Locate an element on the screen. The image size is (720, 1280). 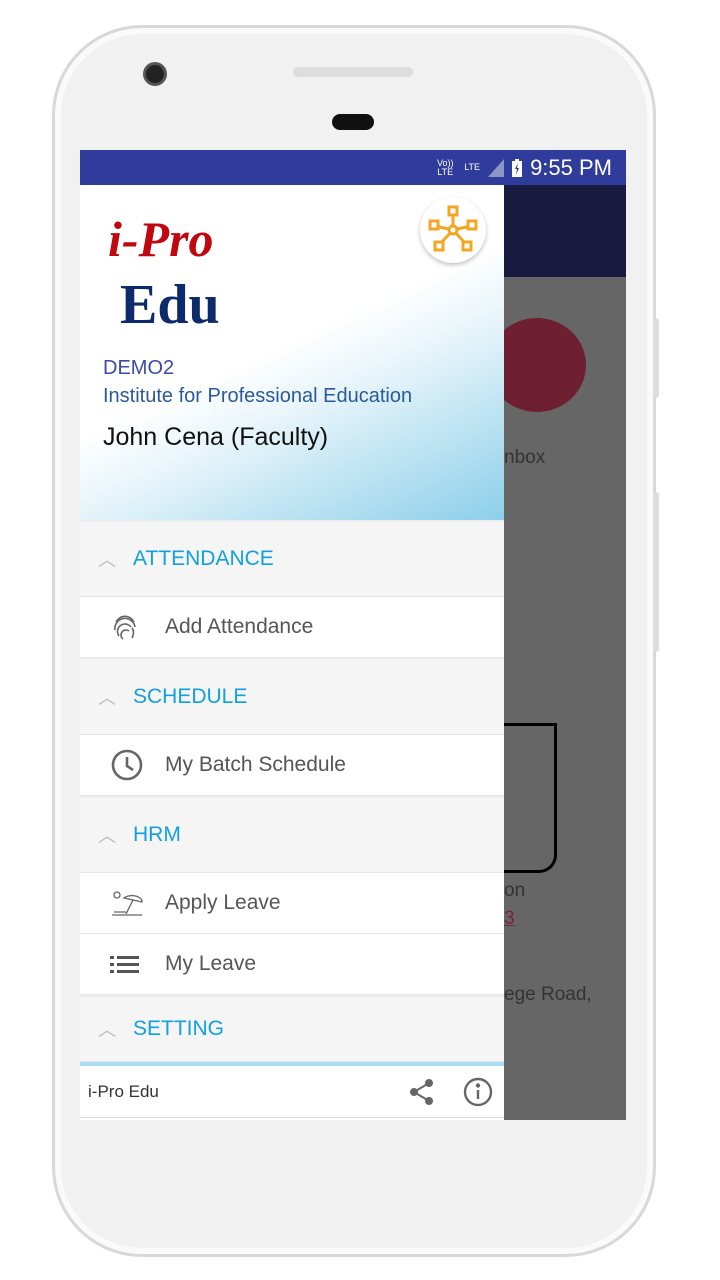
menu-item-label: My Leave is located at coordinates (211, 963).